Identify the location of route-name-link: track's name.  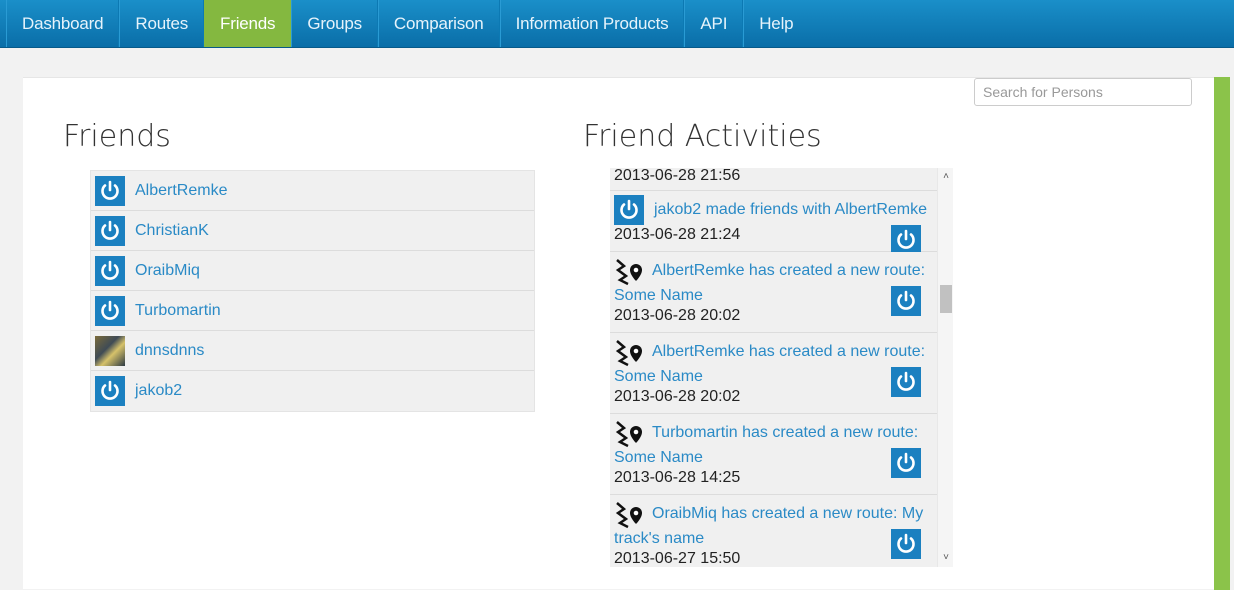
(775, 539).